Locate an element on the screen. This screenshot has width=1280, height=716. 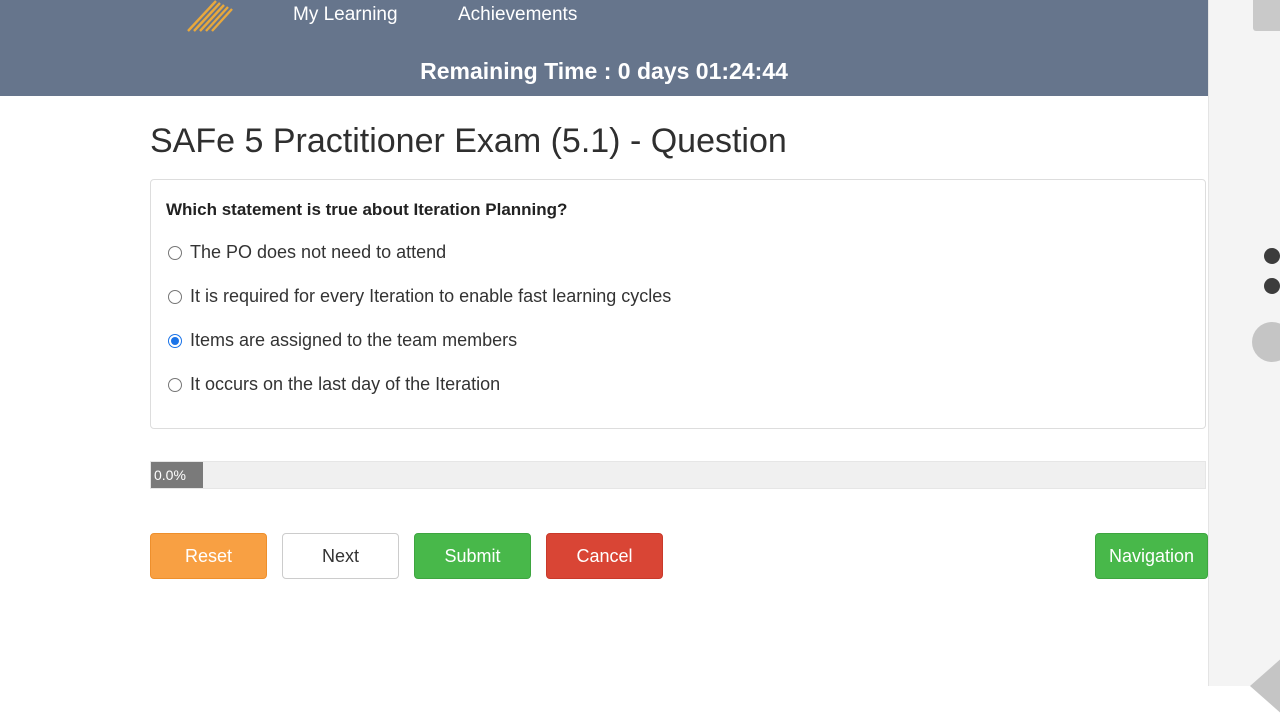
answer-option-1: The PO does not need to attend is located at coordinates (307, 252).